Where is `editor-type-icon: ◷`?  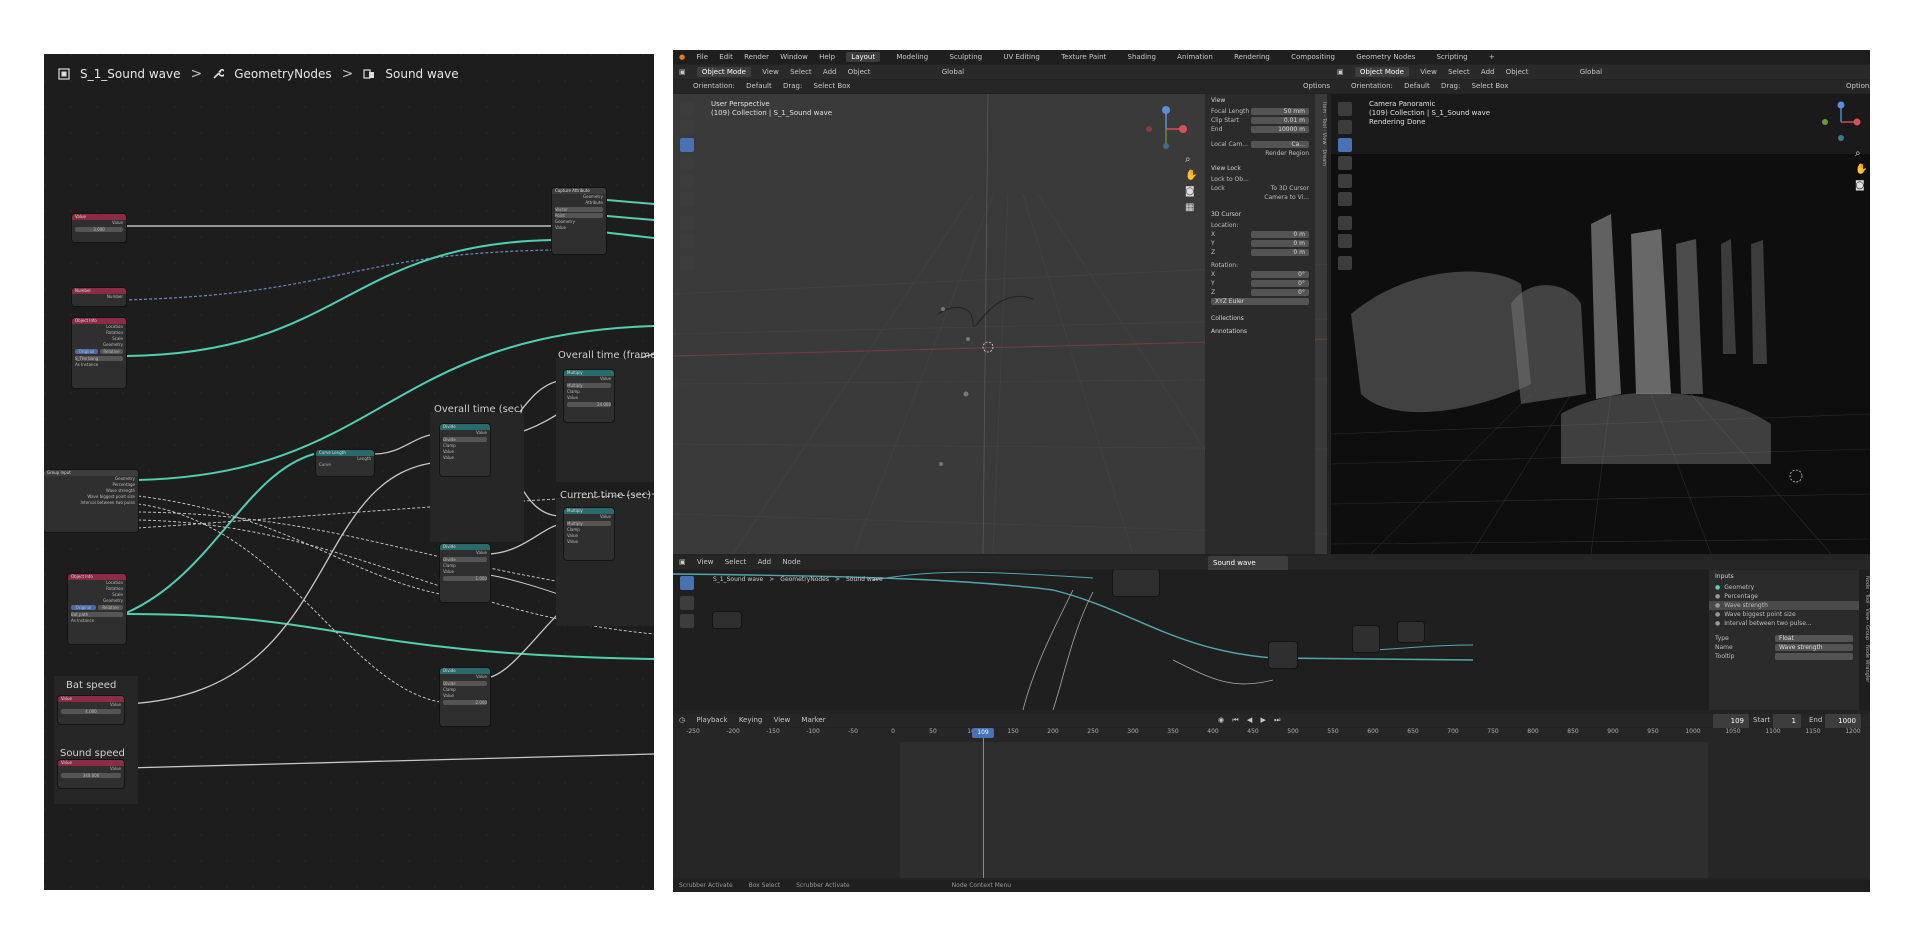
editor-type-icon: ◷ is located at coordinates (682, 720).